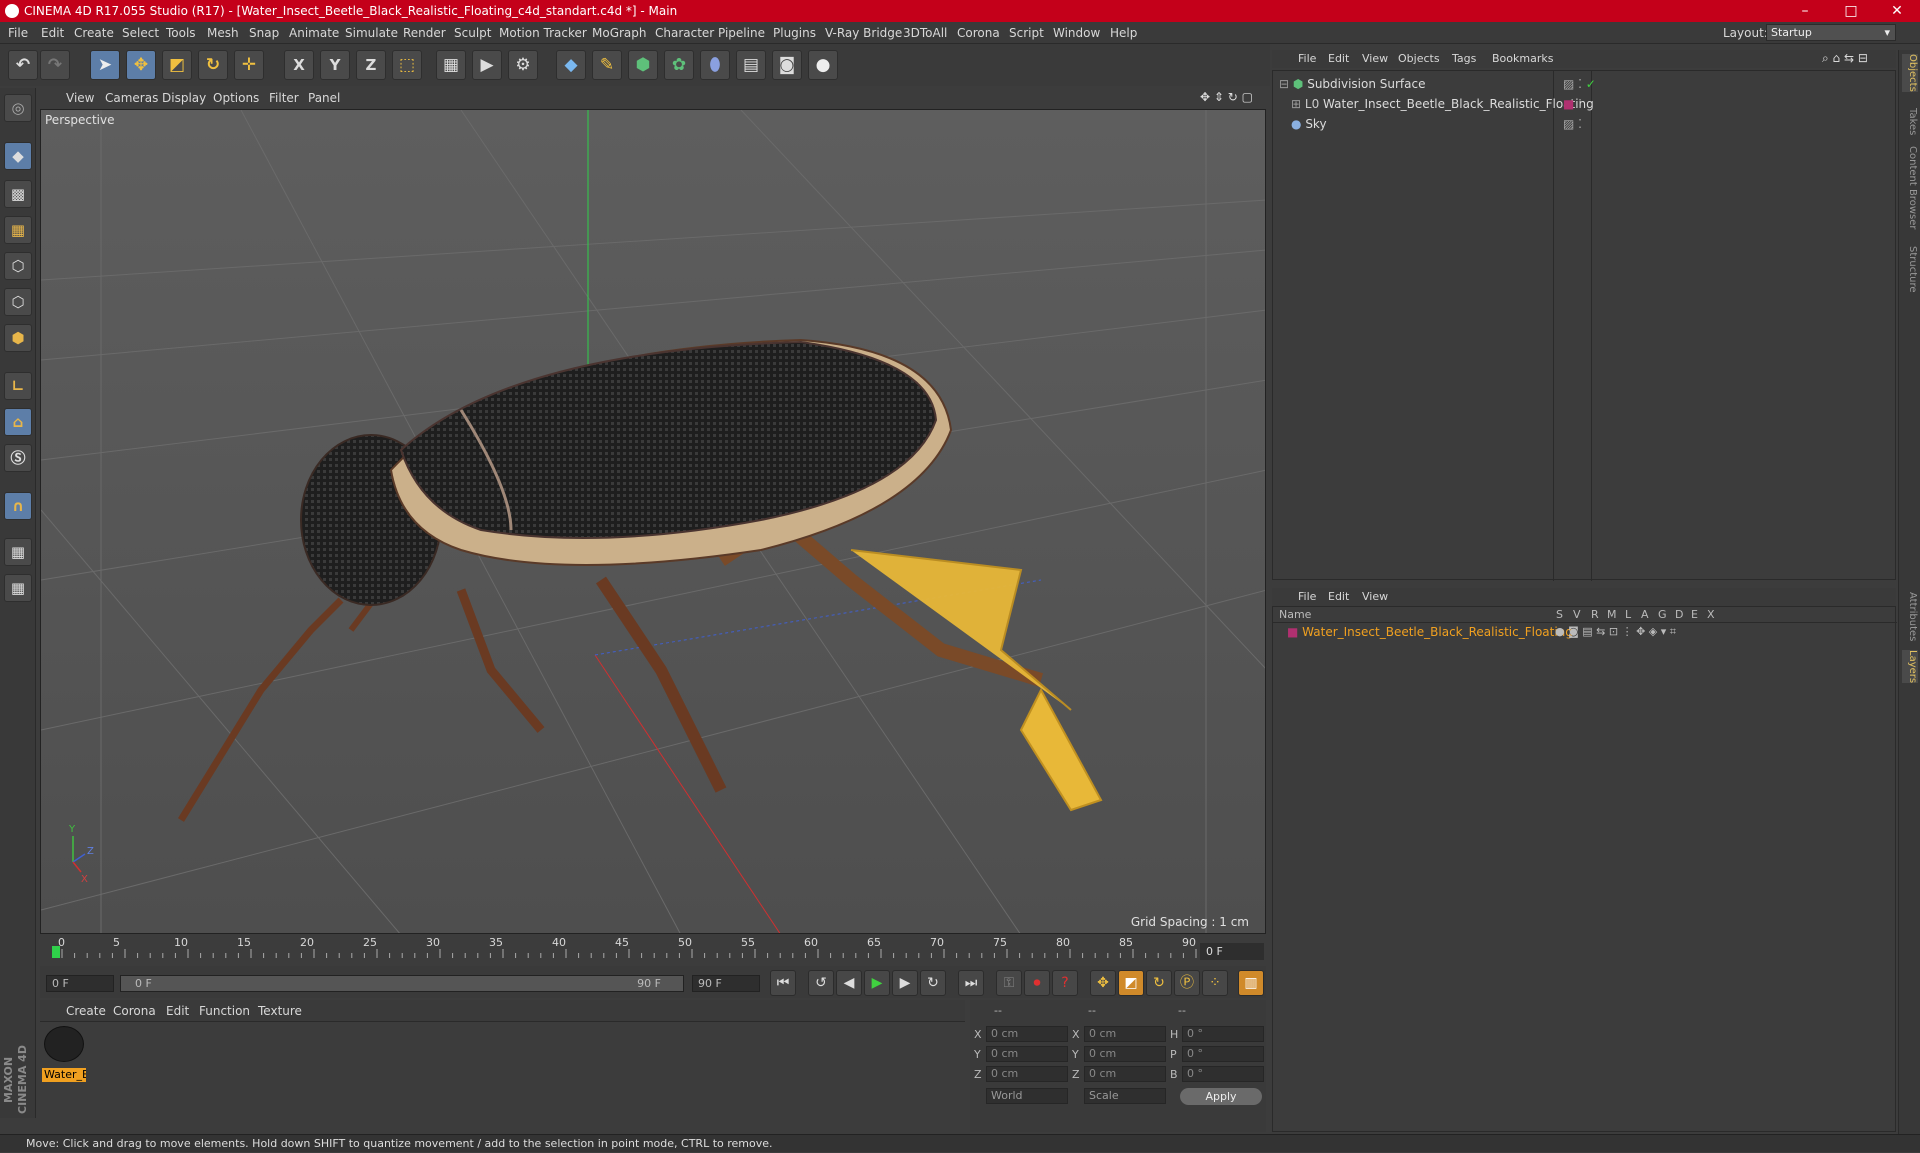 This screenshot has height=1153, width=1920. I want to click on end-frame-field: 90 F, so click(726, 983).